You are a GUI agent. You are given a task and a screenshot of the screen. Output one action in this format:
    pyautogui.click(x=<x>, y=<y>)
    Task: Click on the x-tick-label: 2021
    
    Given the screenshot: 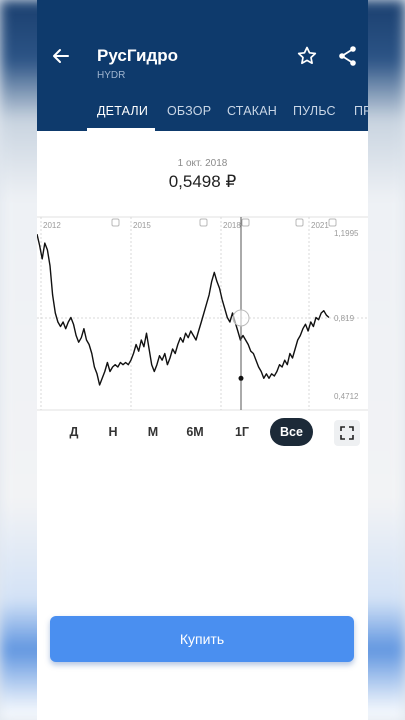 What is the action you would take?
    pyautogui.click(x=320, y=225)
    